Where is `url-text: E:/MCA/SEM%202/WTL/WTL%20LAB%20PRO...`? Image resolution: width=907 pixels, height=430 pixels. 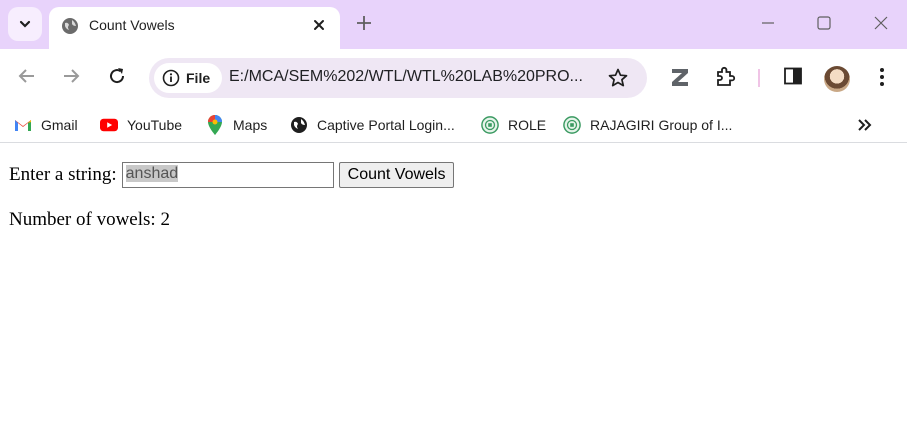 url-text: E:/MCA/SEM%202/WTL/WTL%20LAB%20PRO... is located at coordinates (406, 77).